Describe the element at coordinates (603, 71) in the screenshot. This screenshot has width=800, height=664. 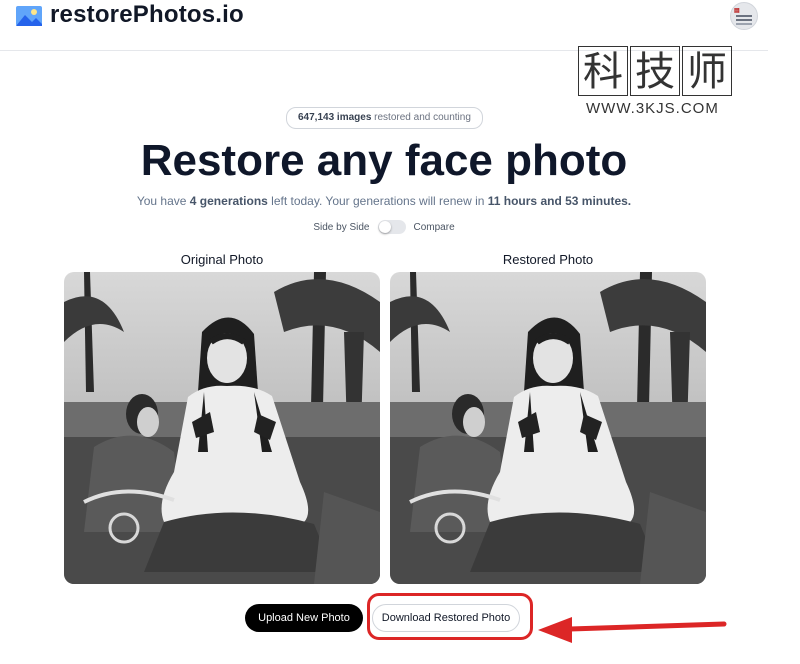
I see `watermark-char: 科` at that location.